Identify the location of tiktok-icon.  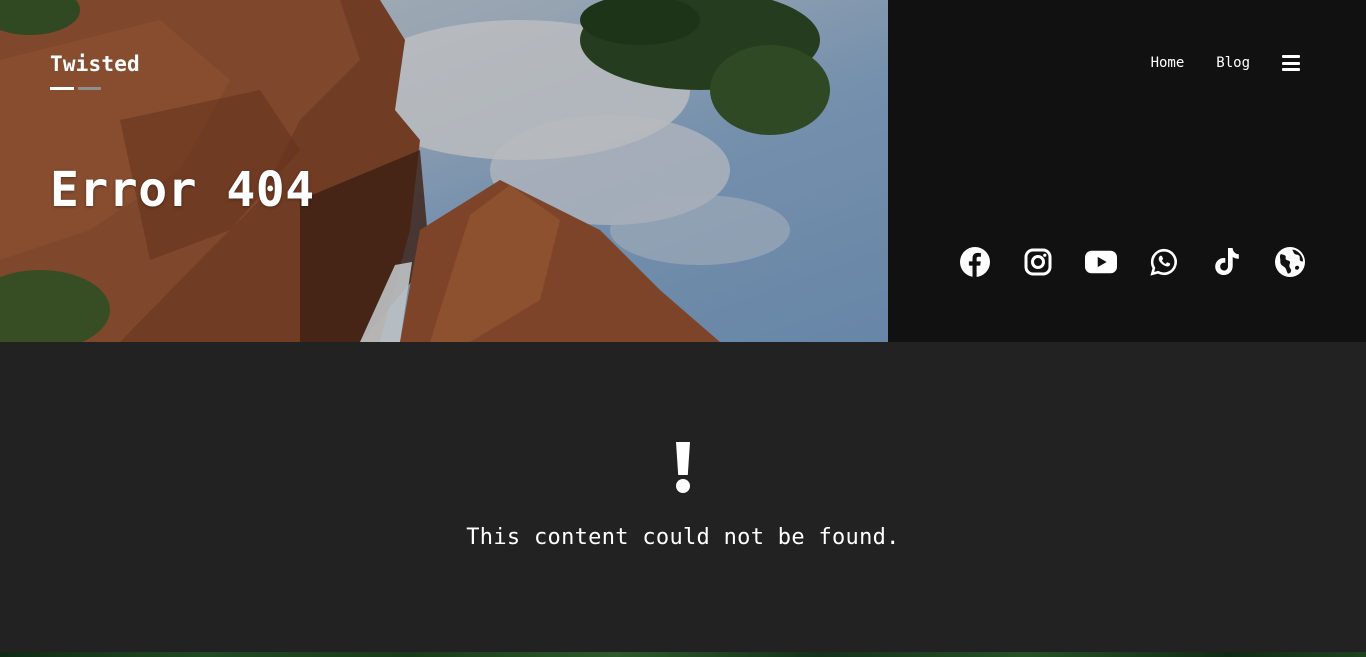
(1227, 262).